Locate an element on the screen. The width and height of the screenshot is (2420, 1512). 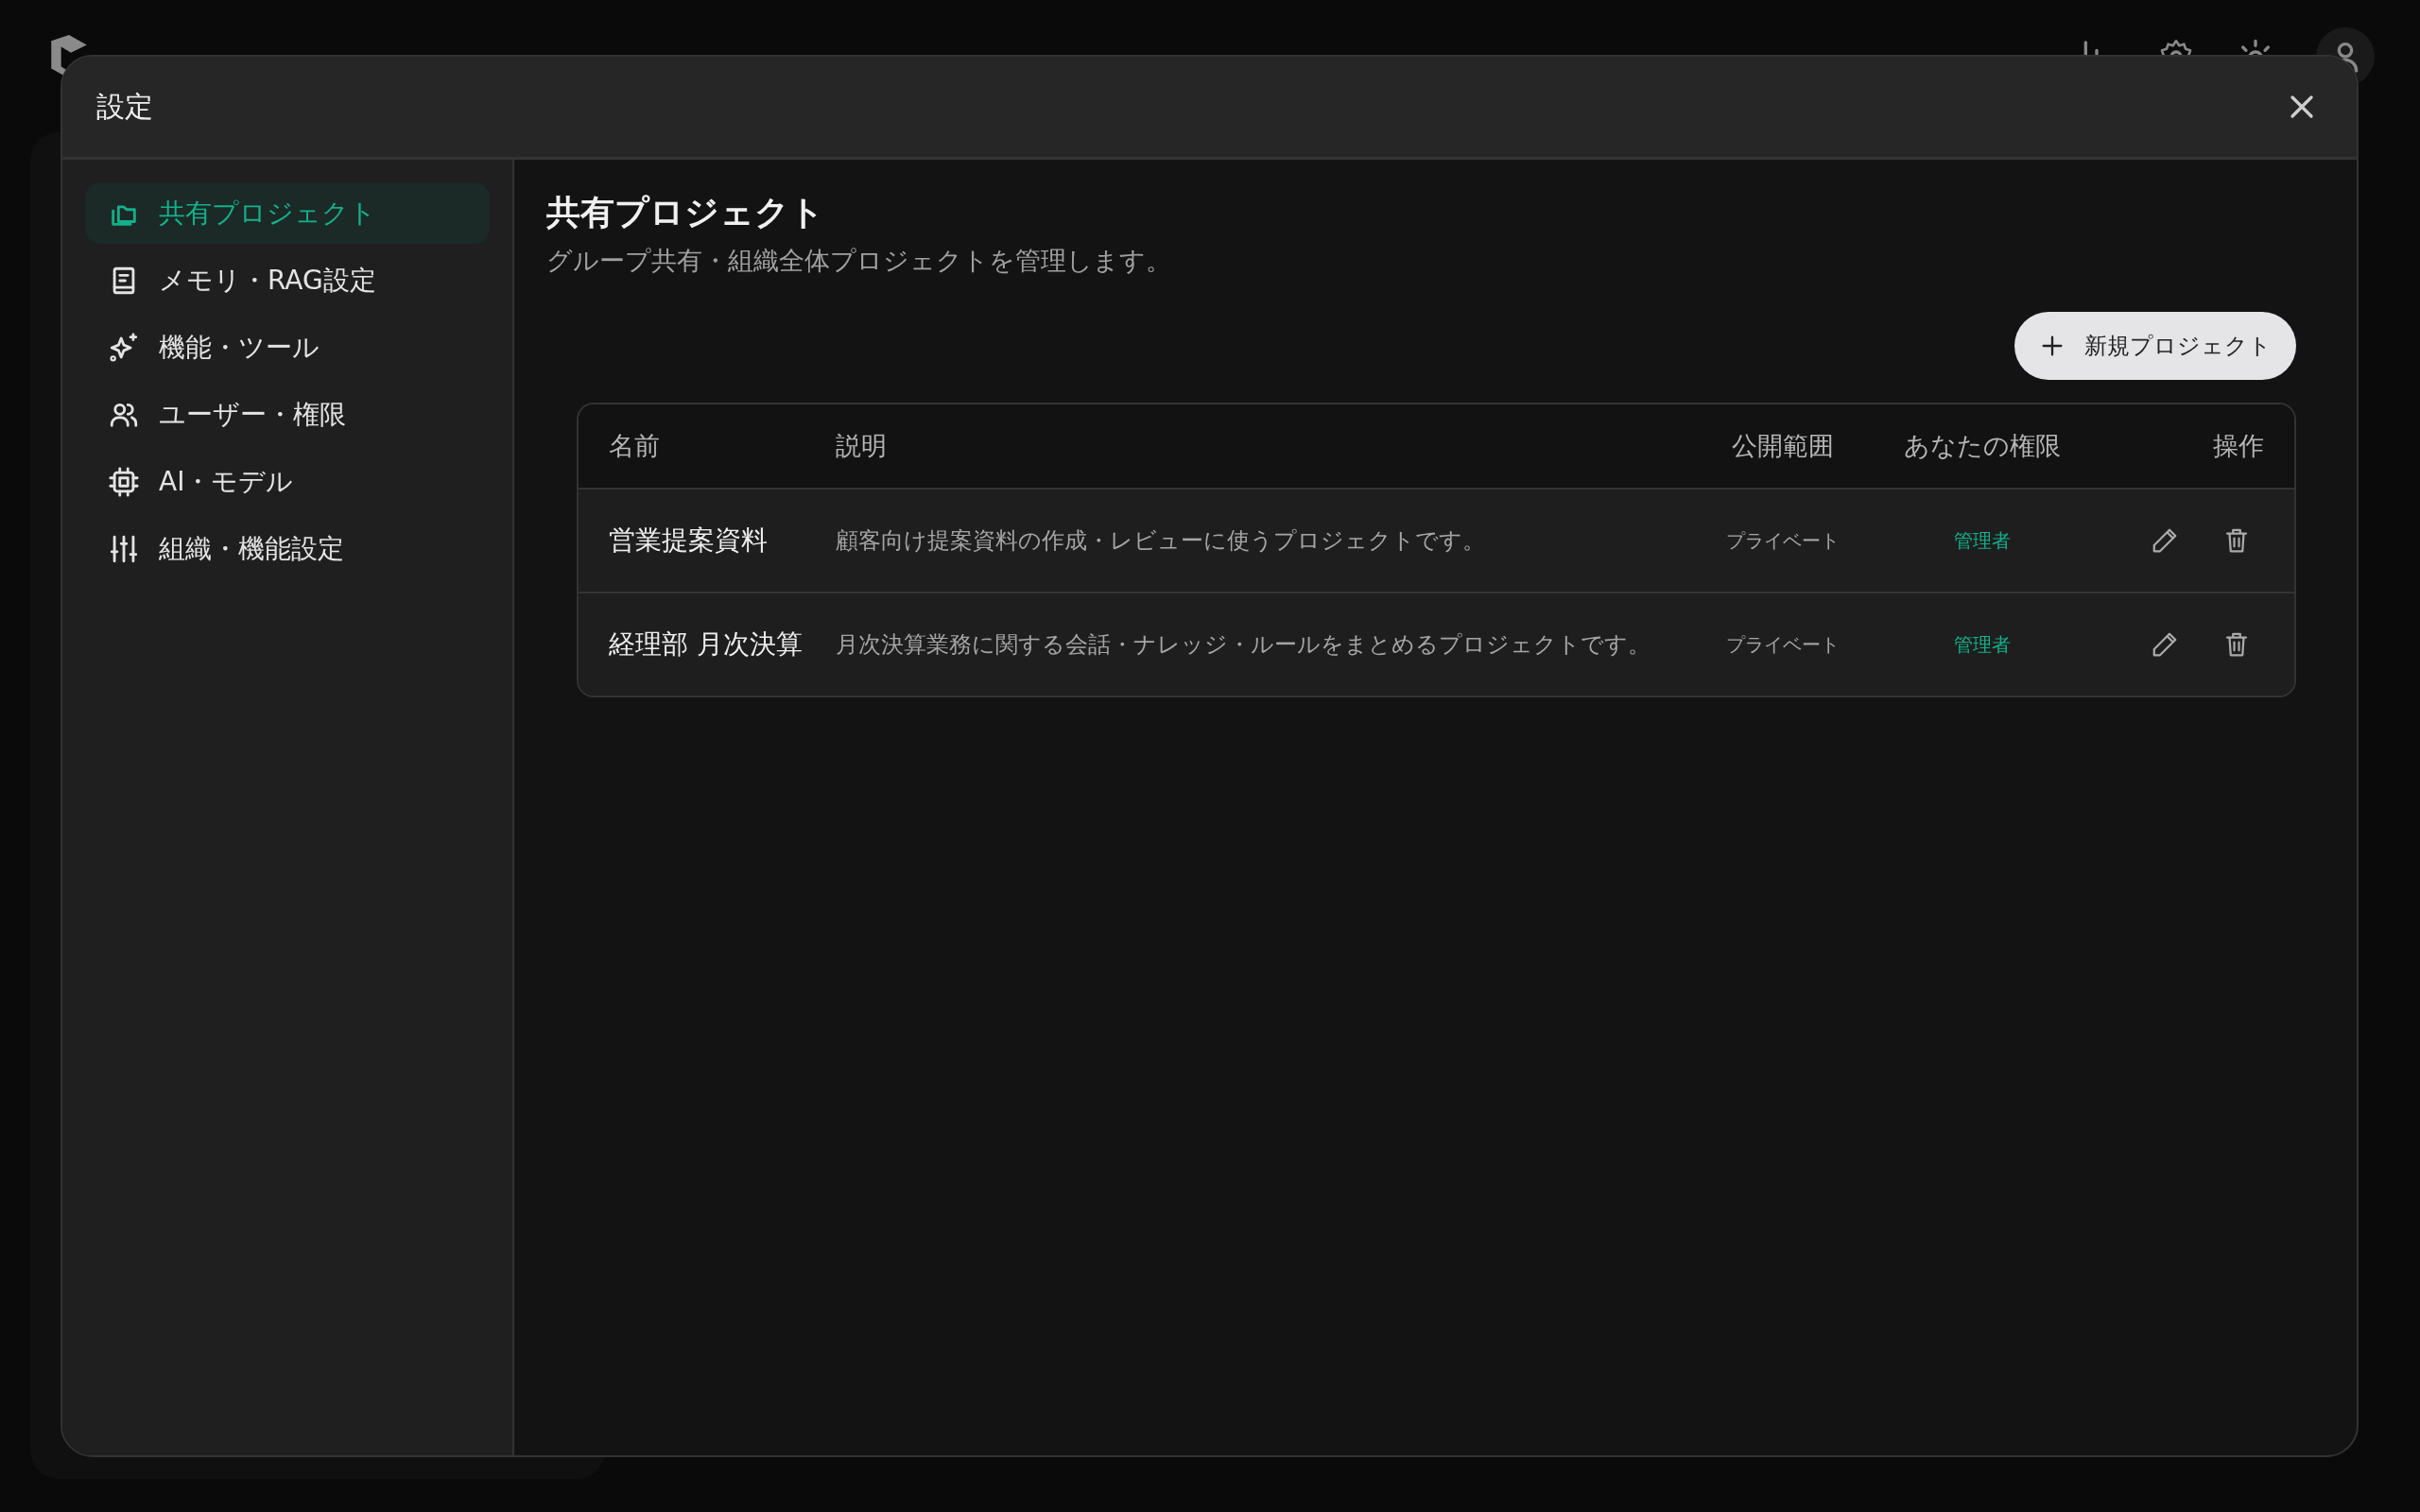
table-cell-text: 経理部 月次決算 is located at coordinates (706, 644).